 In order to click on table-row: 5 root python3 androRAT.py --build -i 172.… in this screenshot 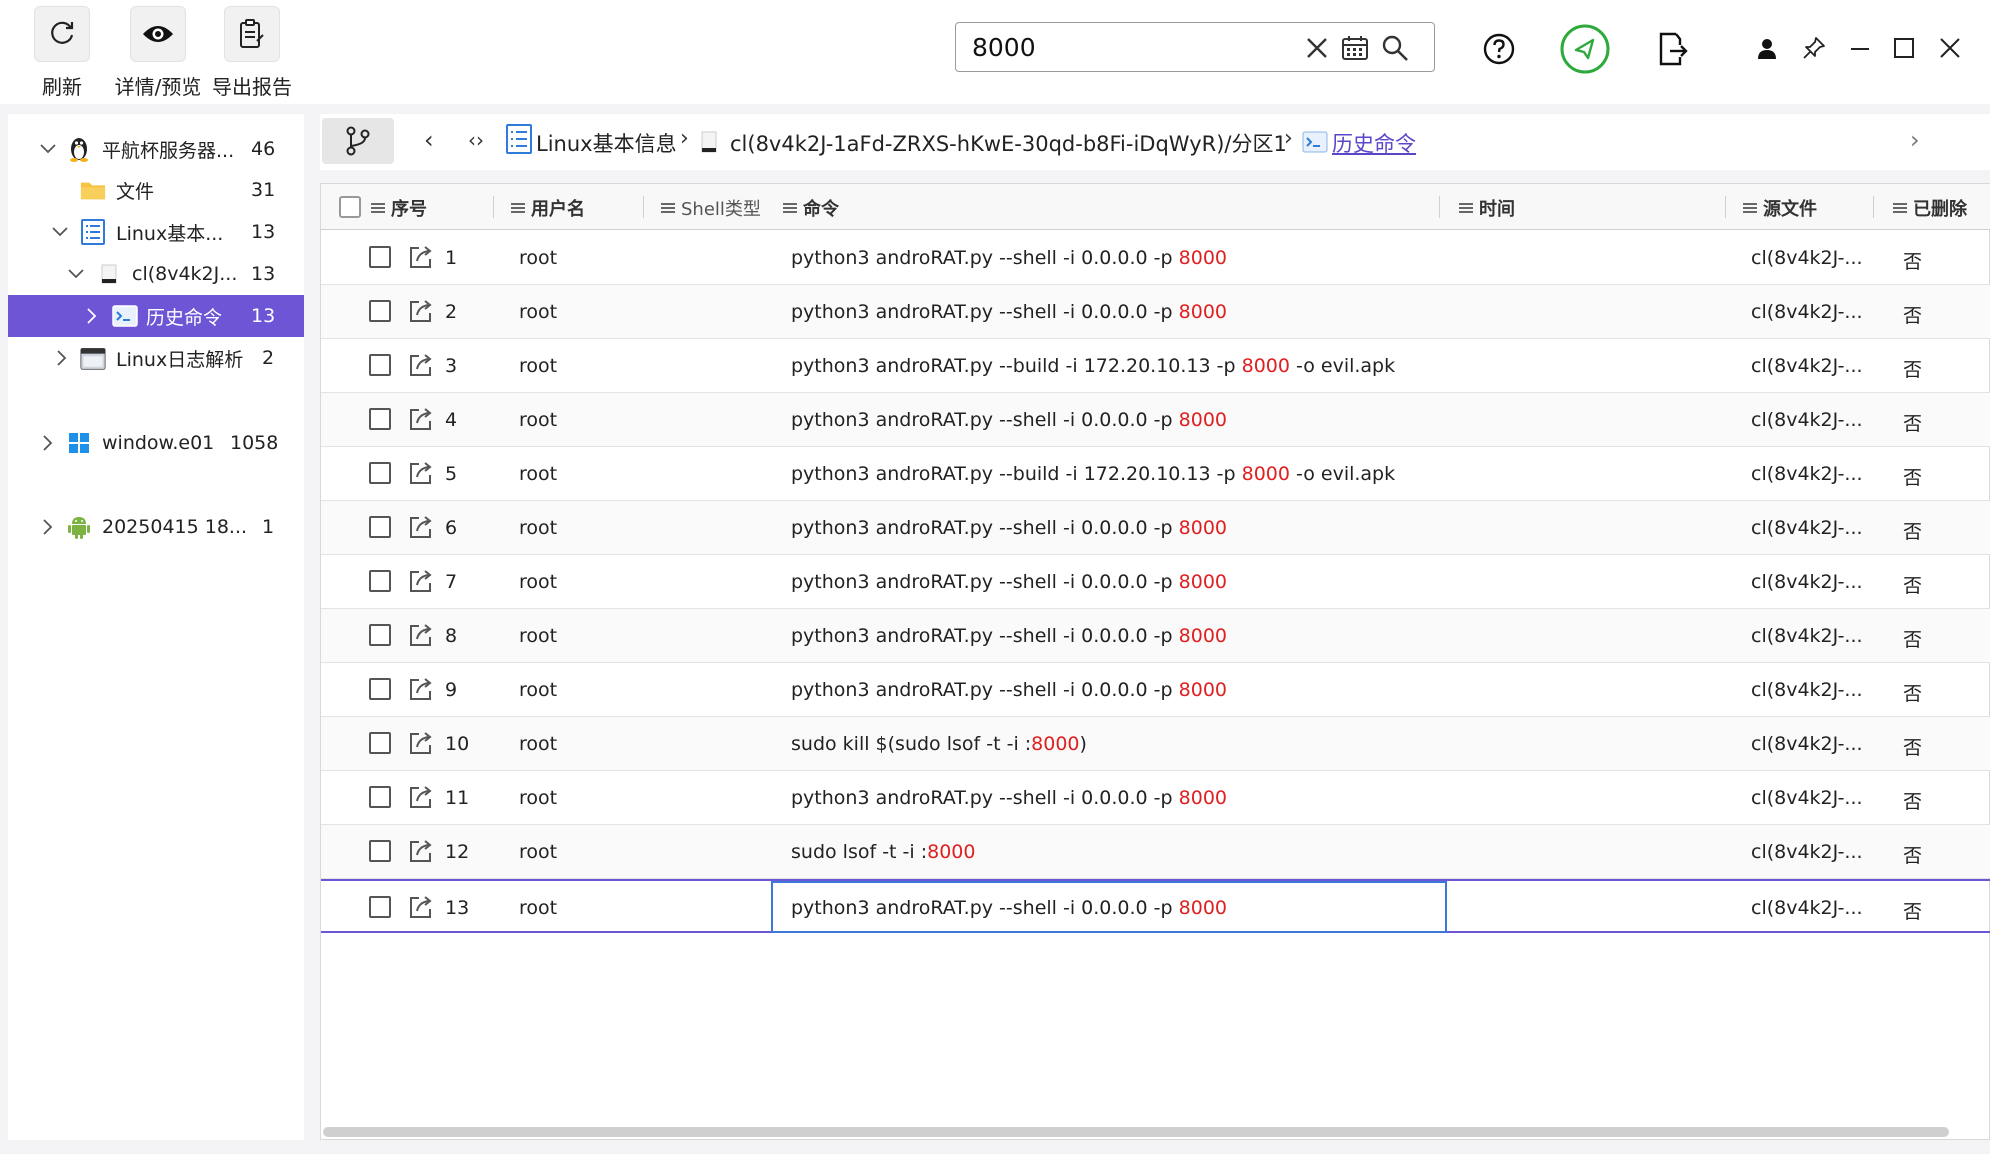, I will do `click(1155, 474)`.